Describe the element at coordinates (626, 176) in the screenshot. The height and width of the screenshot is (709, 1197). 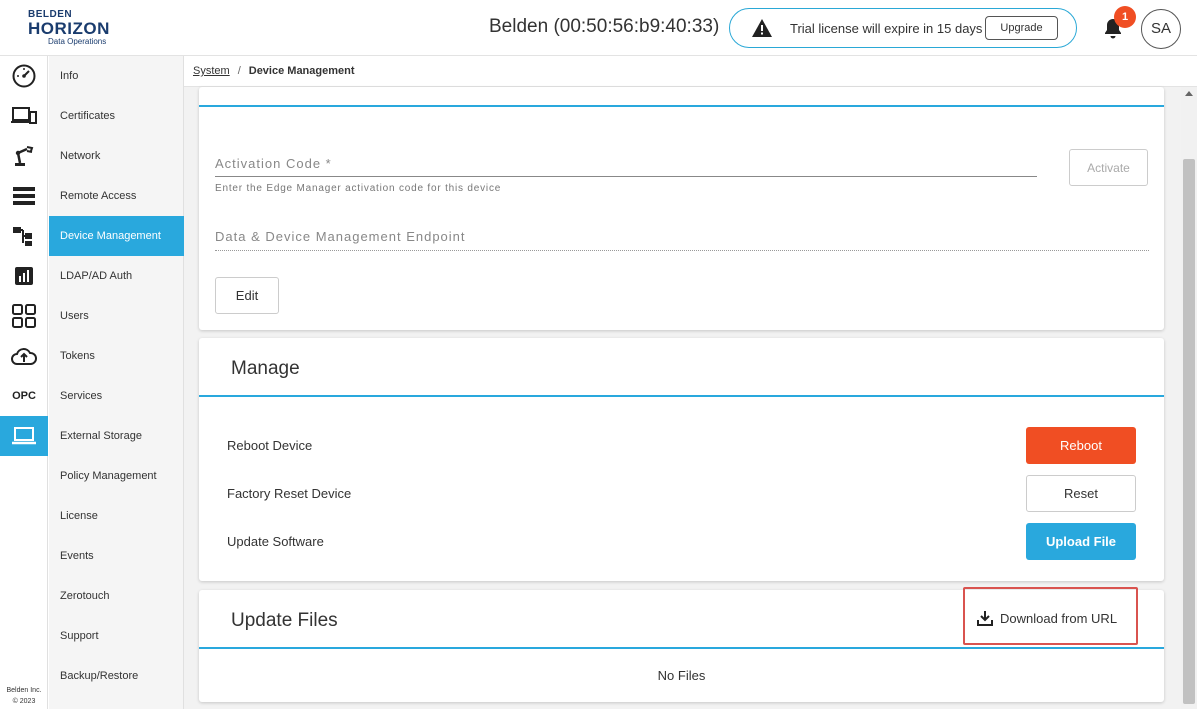
I see `activation-code-input` at that location.